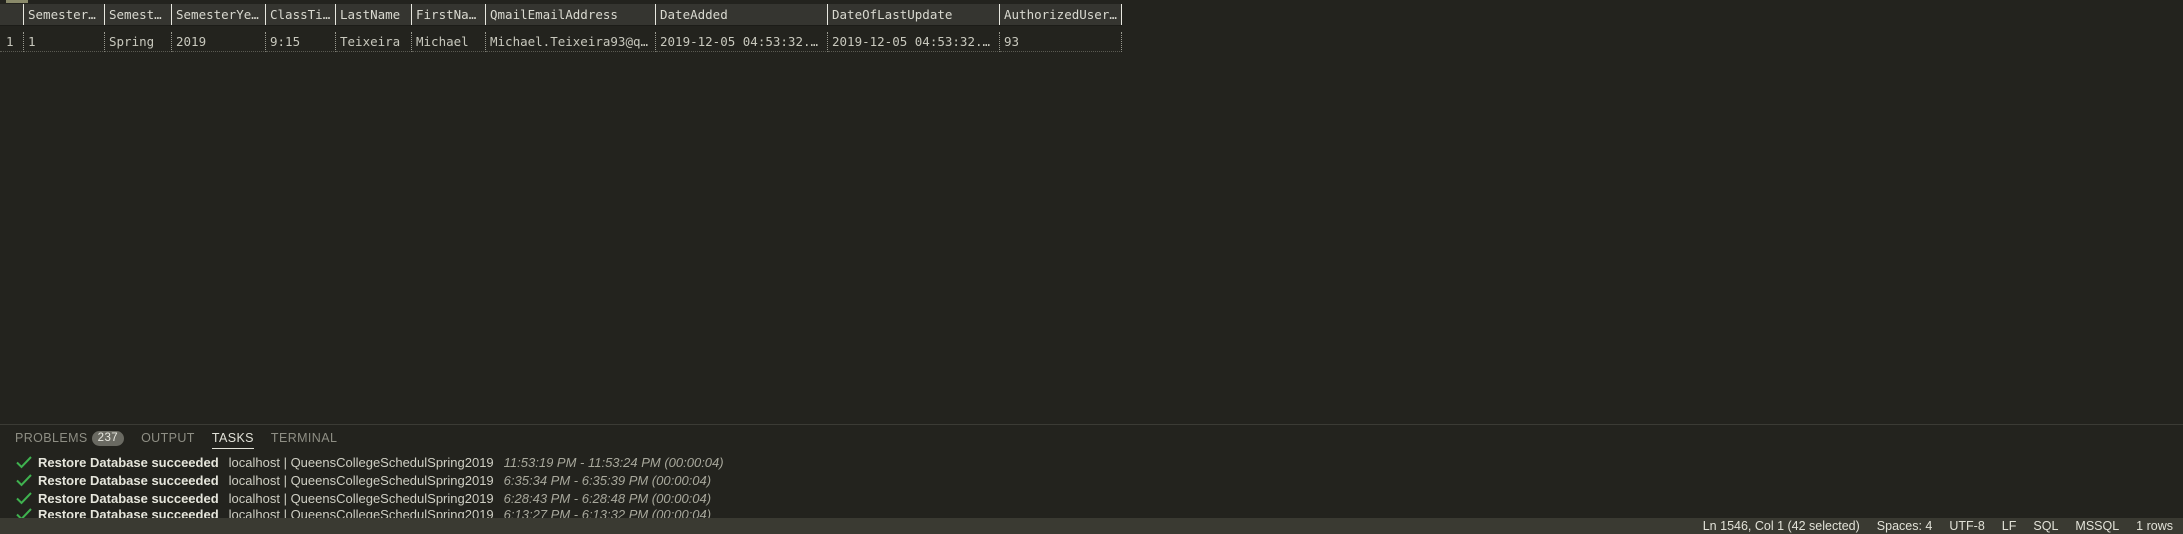 This screenshot has height=534, width=2183. I want to click on column-header-authorizeduserid: AuthorizedUserId, so click(1061, 14).